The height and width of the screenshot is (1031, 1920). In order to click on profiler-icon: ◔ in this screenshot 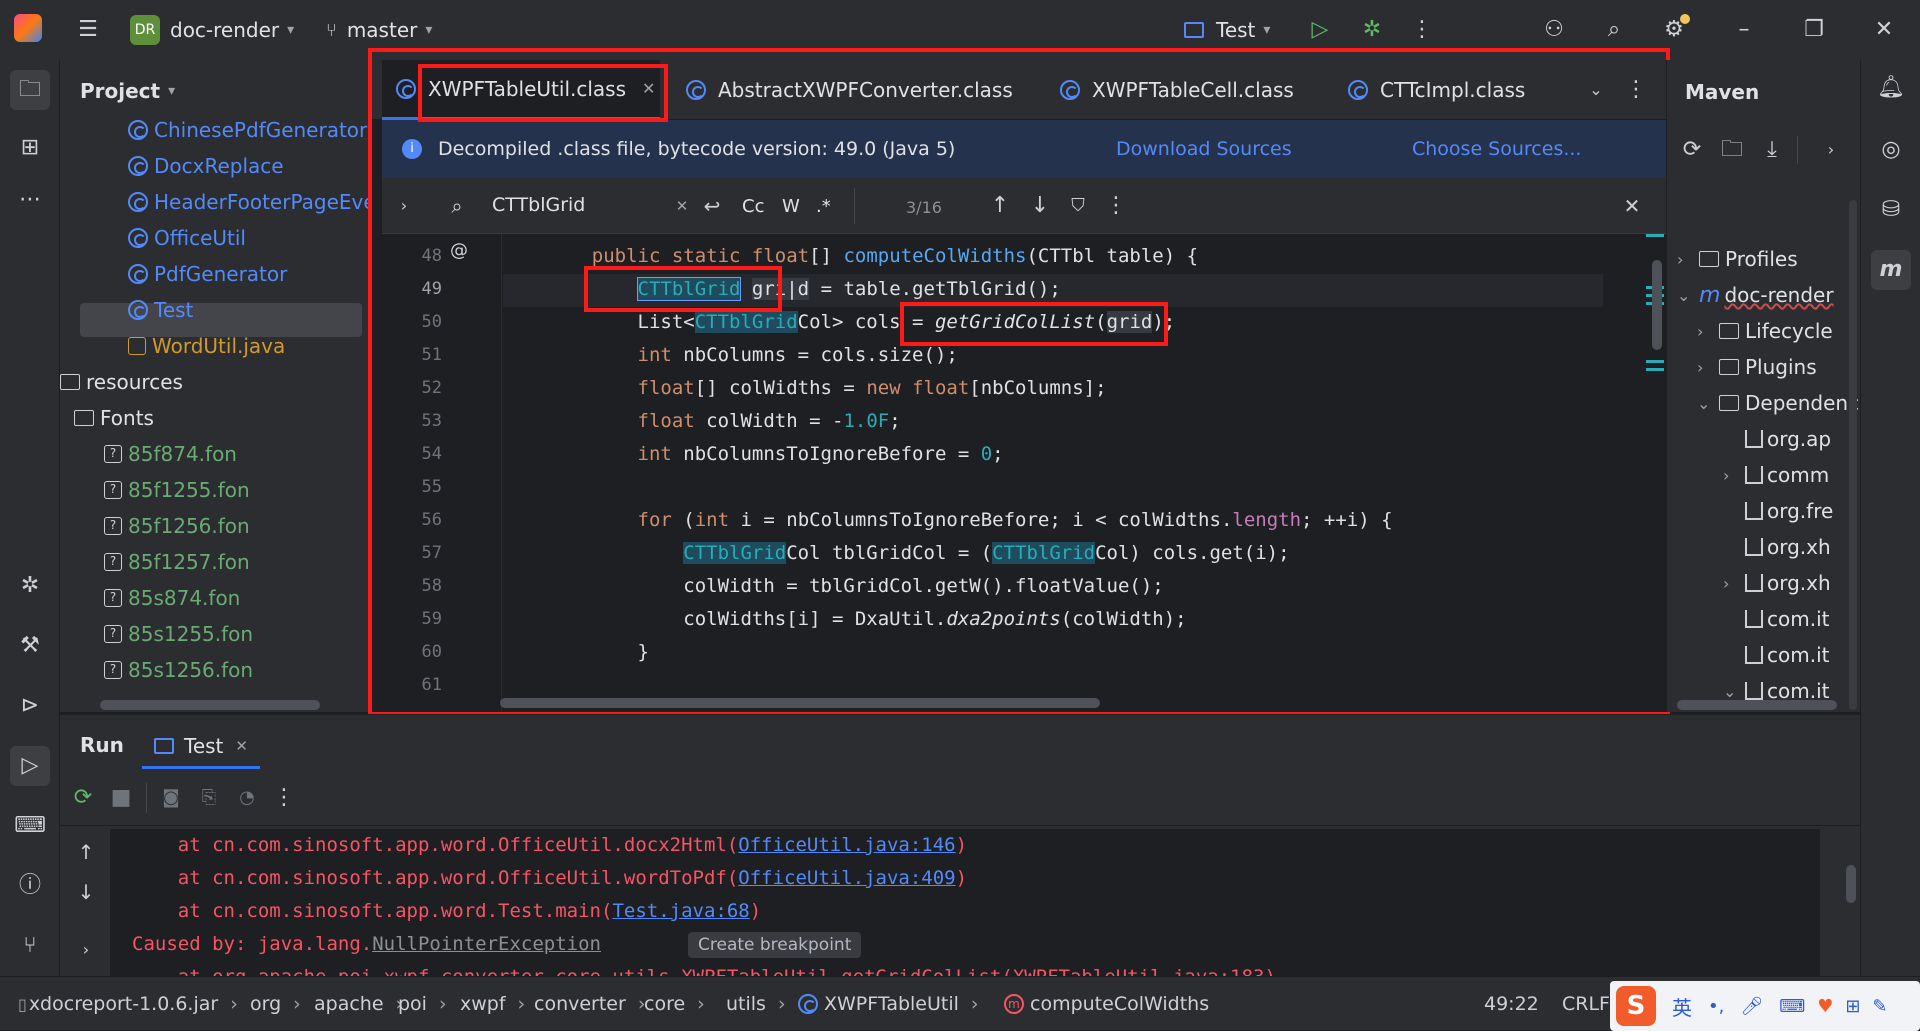, I will do `click(247, 798)`.